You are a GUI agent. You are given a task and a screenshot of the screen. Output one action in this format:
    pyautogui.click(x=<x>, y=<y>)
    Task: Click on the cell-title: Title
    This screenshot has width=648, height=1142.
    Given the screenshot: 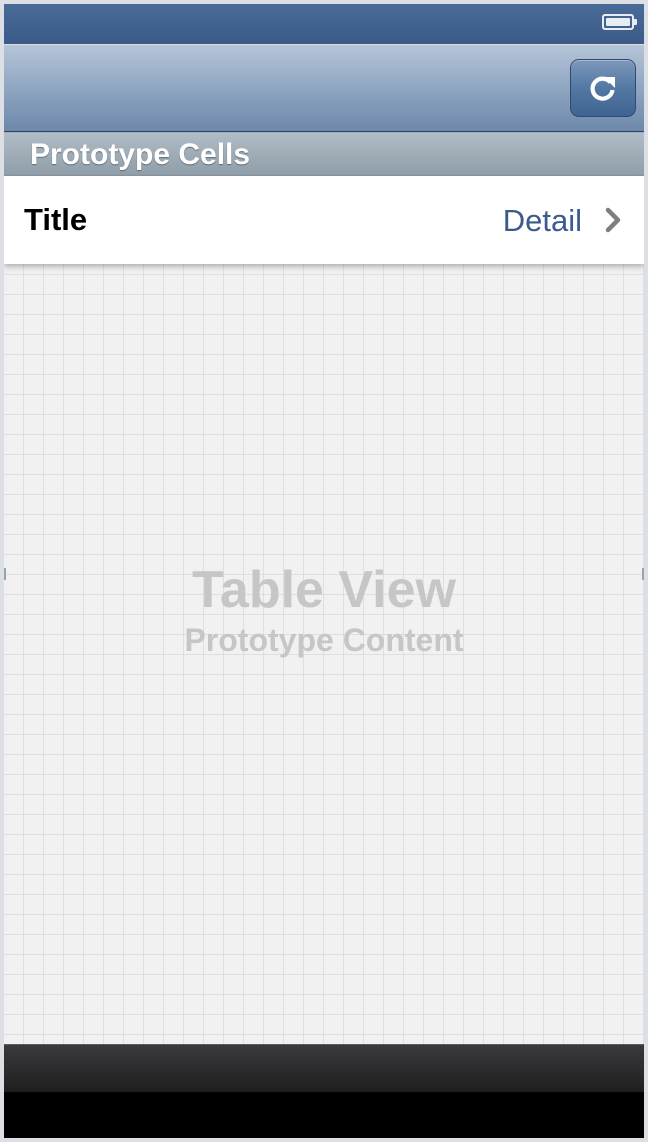 What is the action you would take?
    pyautogui.click(x=56, y=219)
    